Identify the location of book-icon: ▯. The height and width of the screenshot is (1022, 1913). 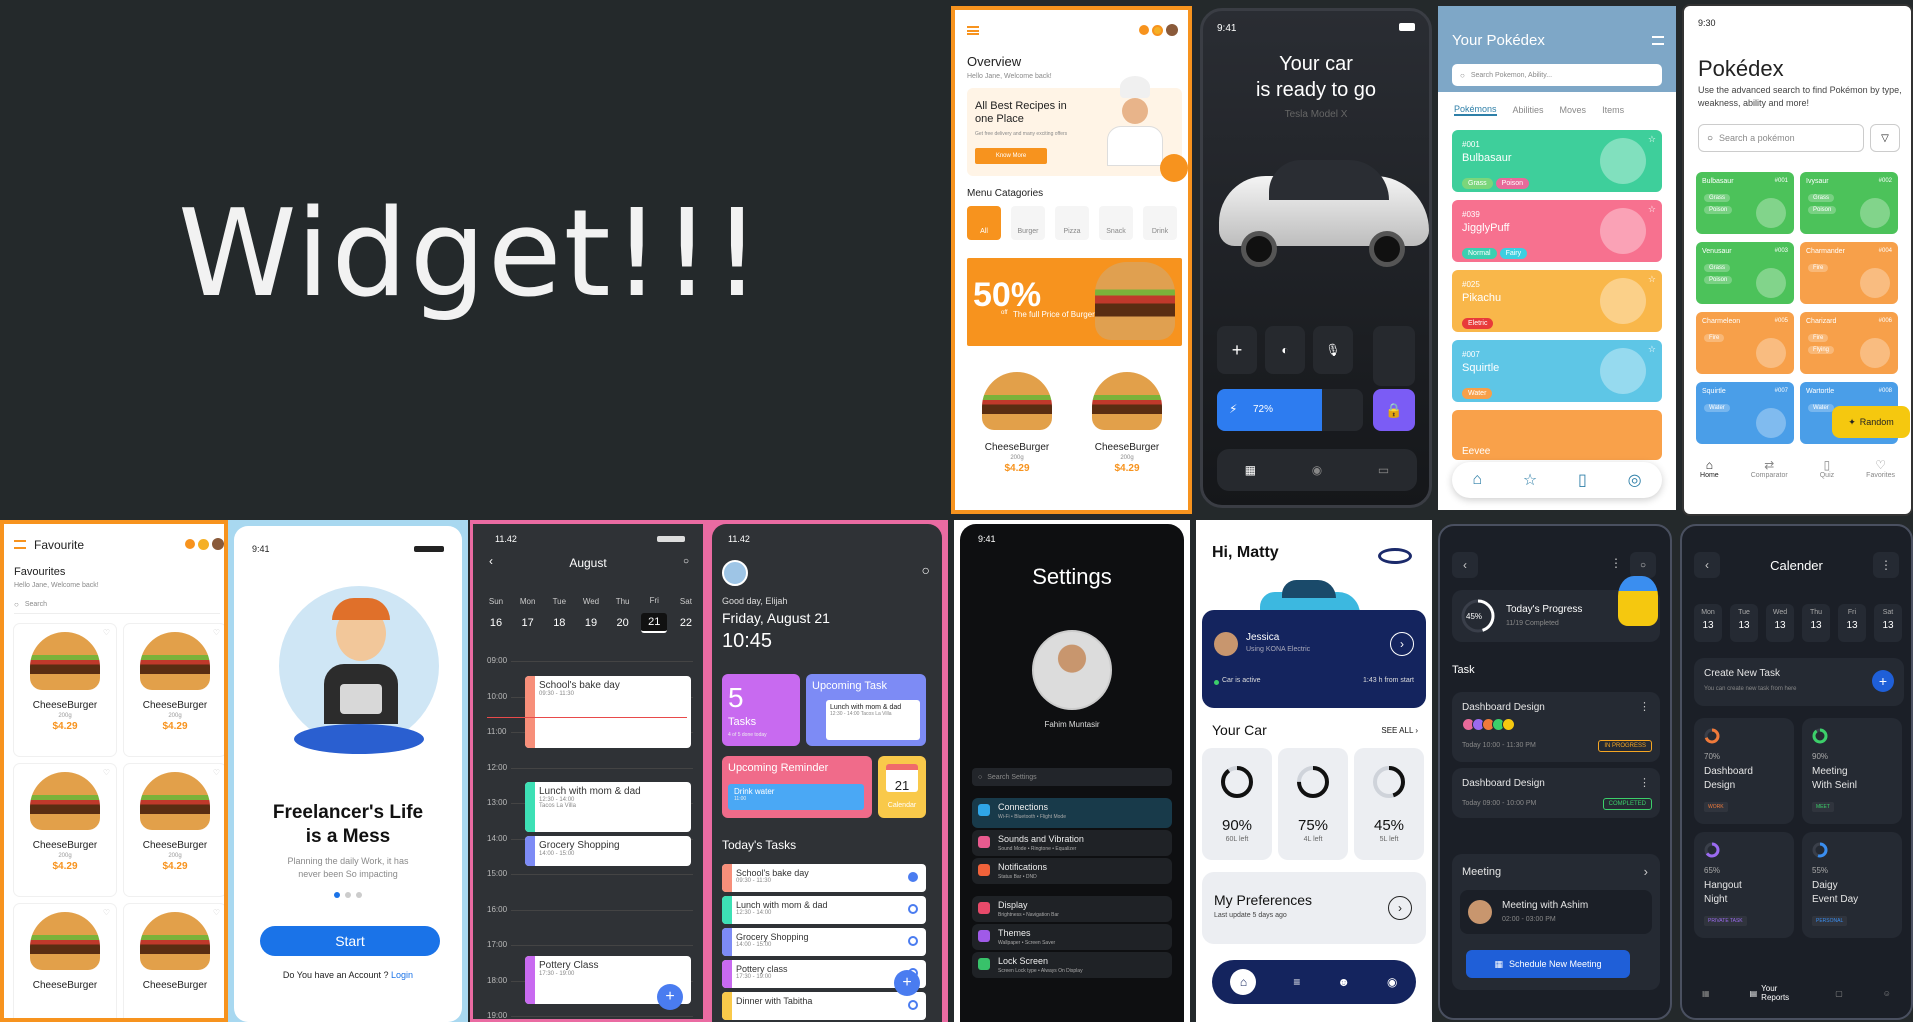
(1582, 480).